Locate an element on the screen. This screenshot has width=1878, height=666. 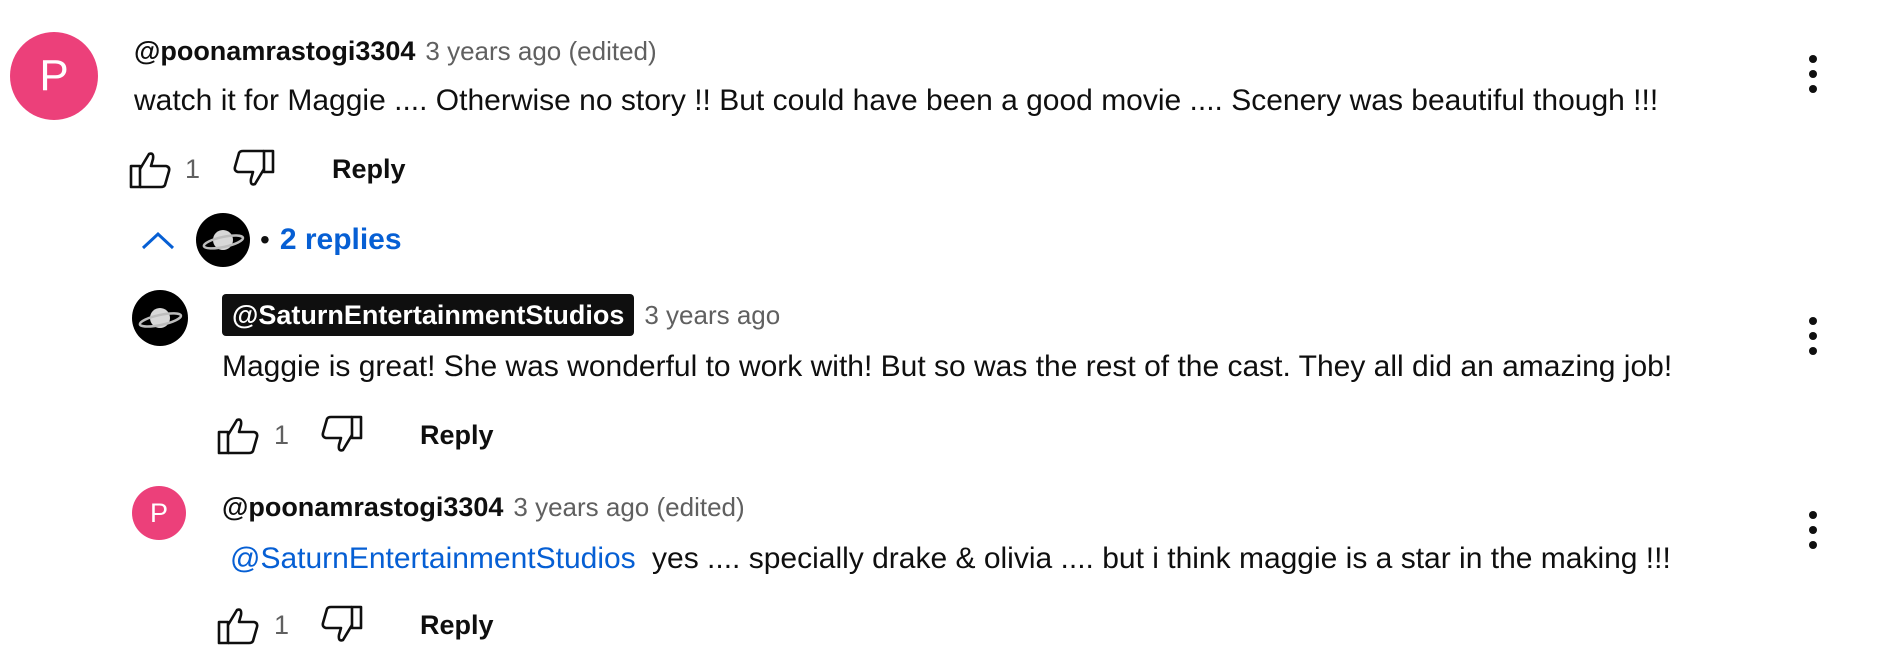
reply-author: @SaturnEntertainmentStudios is located at coordinates (428, 314).